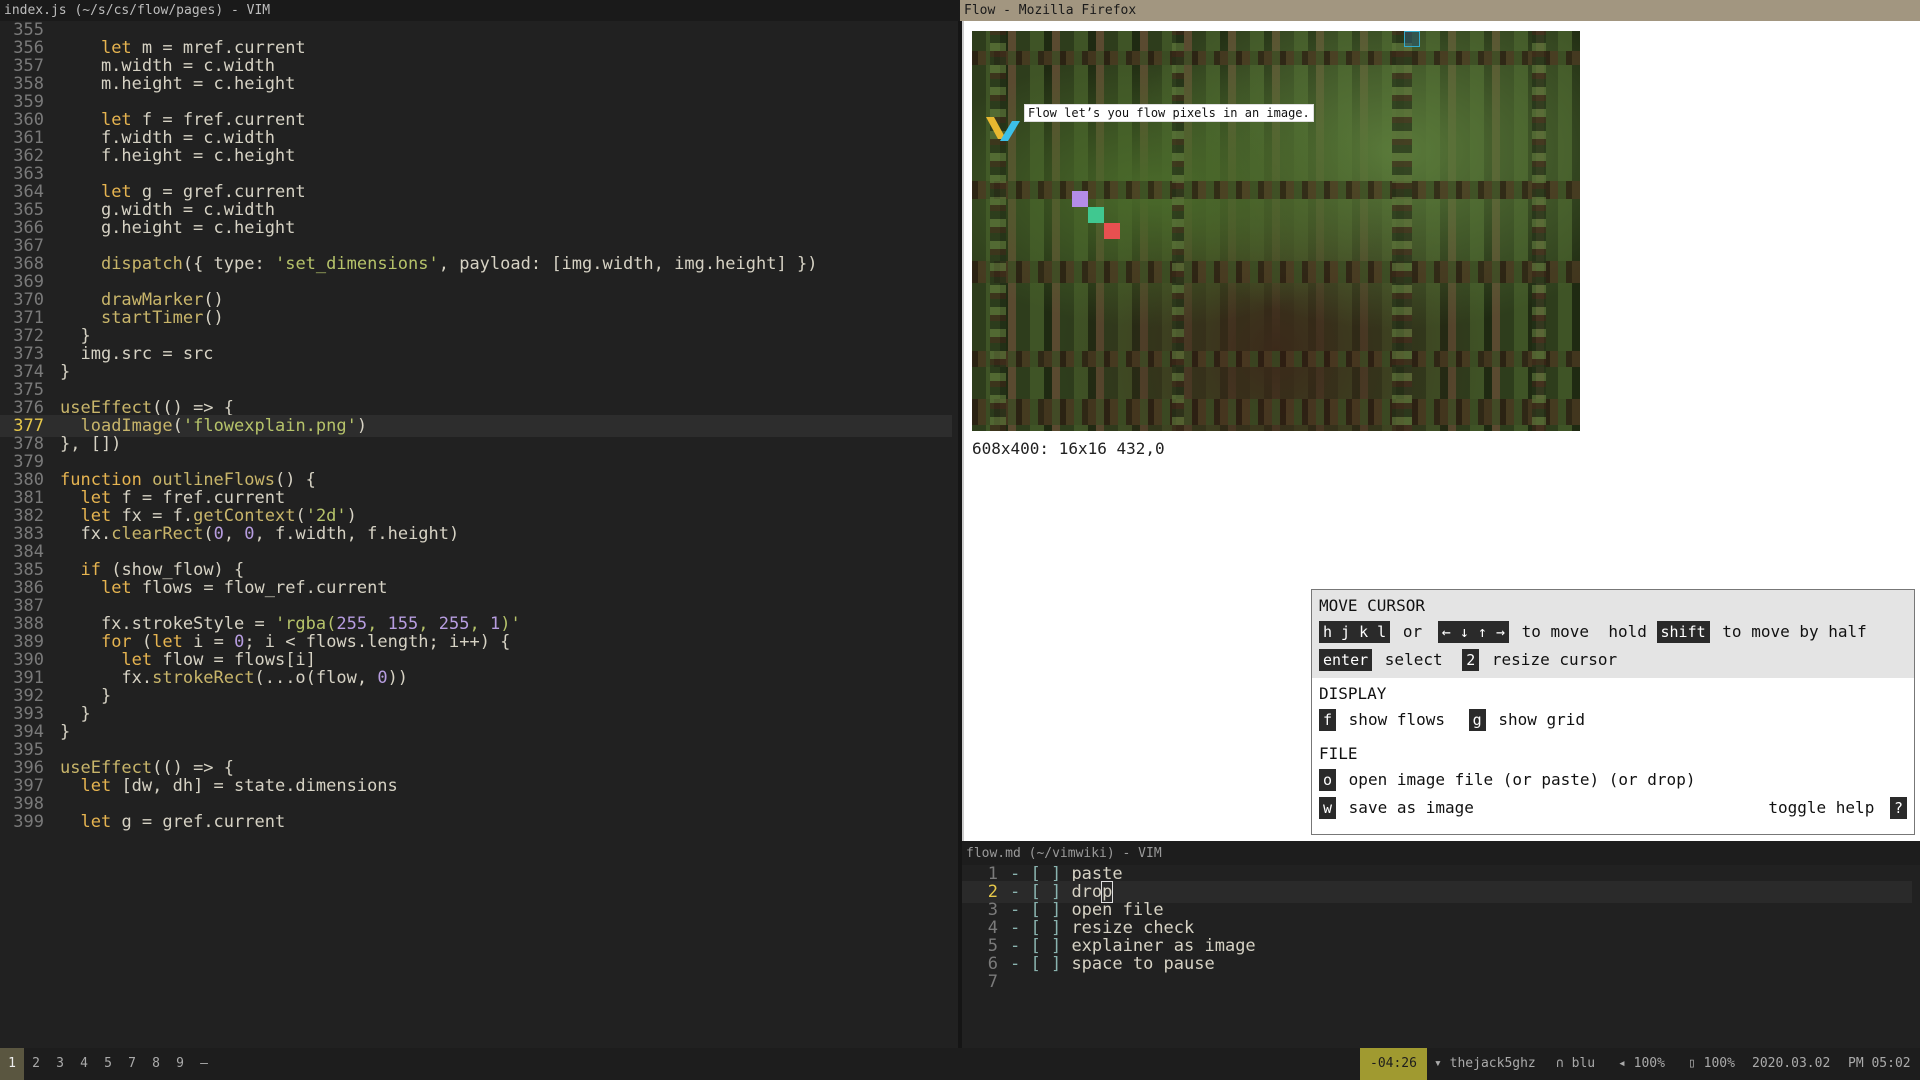  Describe the element at coordinates (36, 1064) in the screenshot. I see `workspace-button: 2` at that location.